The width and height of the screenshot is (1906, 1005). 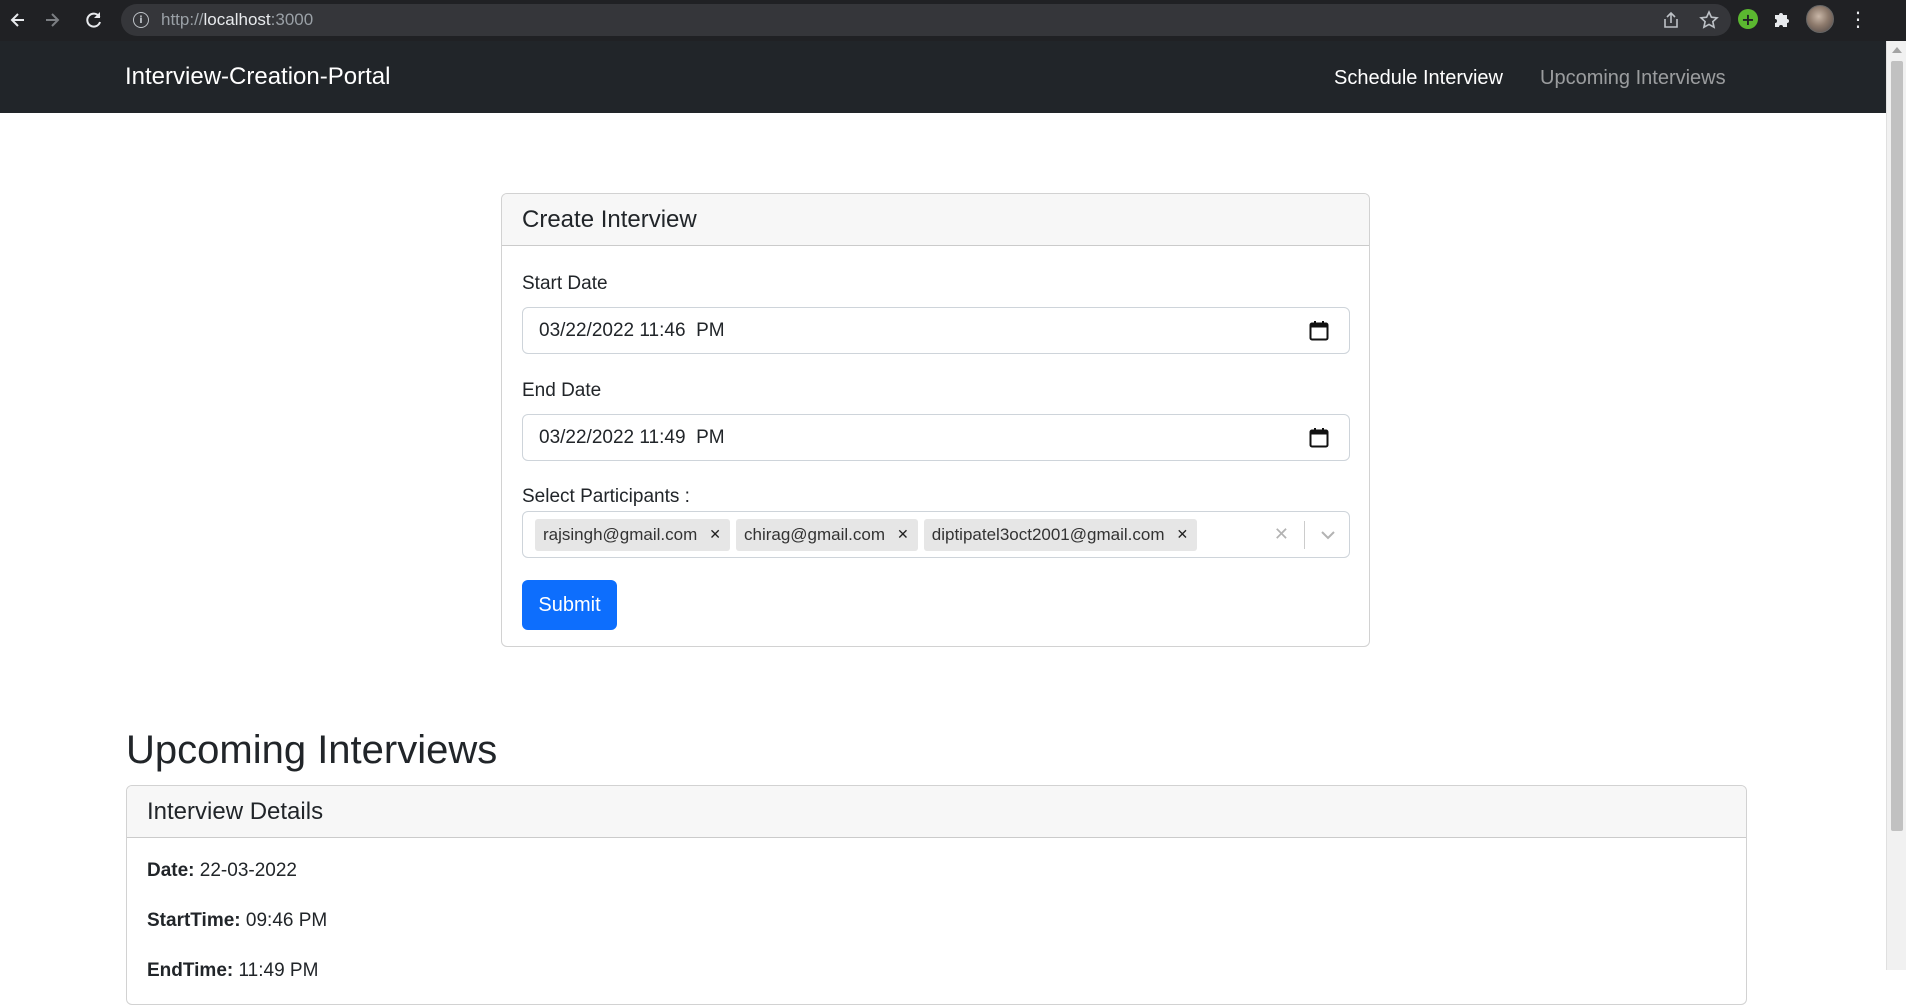 What do you see at coordinates (1281, 534) in the screenshot?
I see `clear-all-icon: ✕` at bounding box center [1281, 534].